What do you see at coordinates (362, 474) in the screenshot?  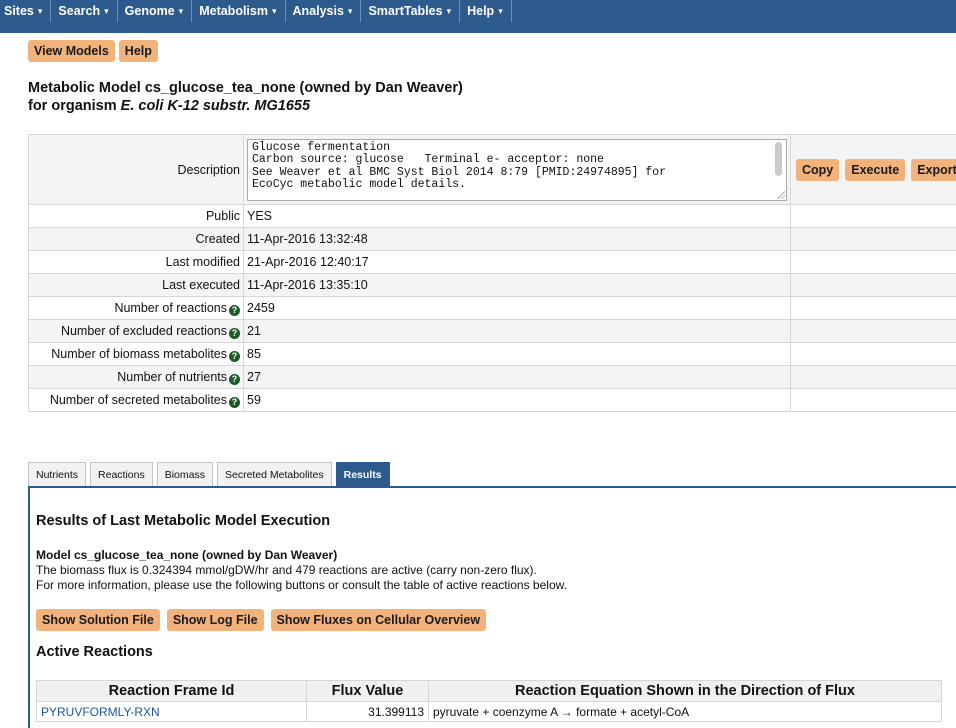 I see `tab-results: Results` at bounding box center [362, 474].